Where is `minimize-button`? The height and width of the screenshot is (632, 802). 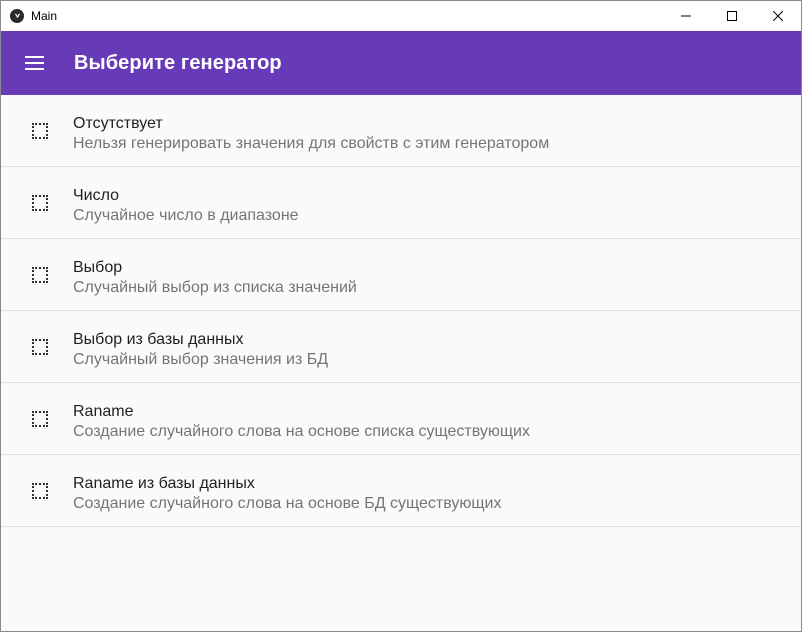
minimize-button is located at coordinates (686, 16).